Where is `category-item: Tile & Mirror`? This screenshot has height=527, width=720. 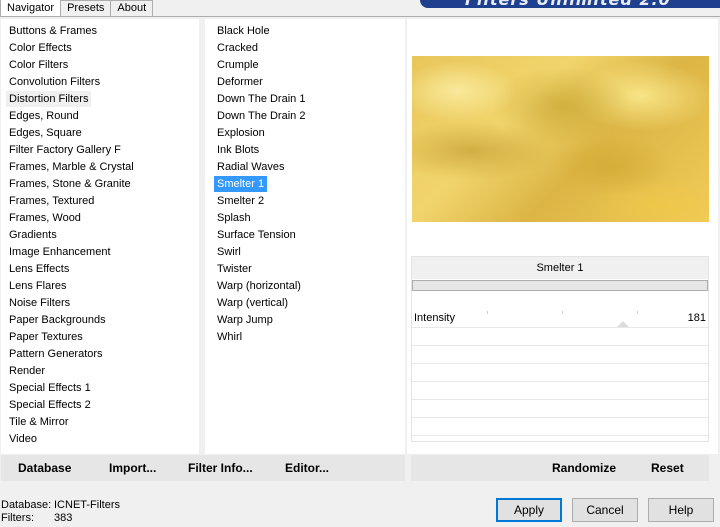 category-item: Tile & Mirror is located at coordinates (38, 422).